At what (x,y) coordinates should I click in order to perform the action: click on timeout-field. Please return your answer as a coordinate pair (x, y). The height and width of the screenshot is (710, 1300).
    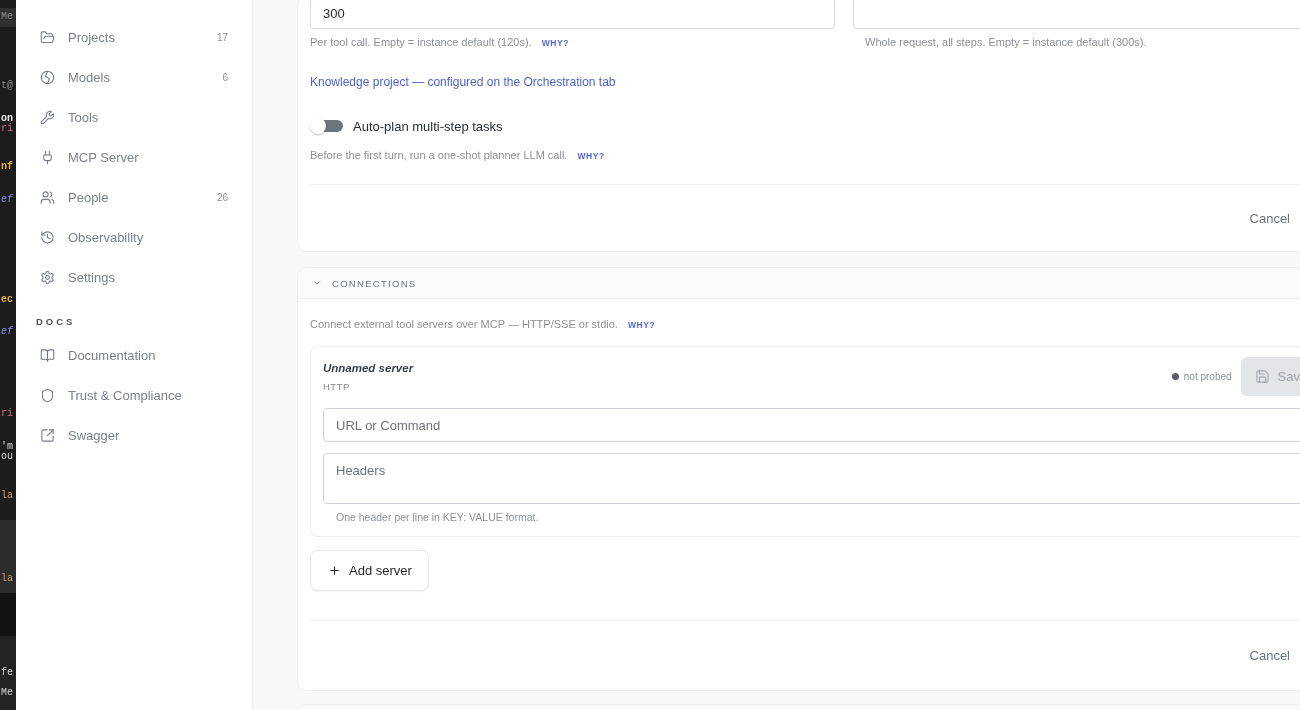
    Looking at the image, I should click on (1076, 14).